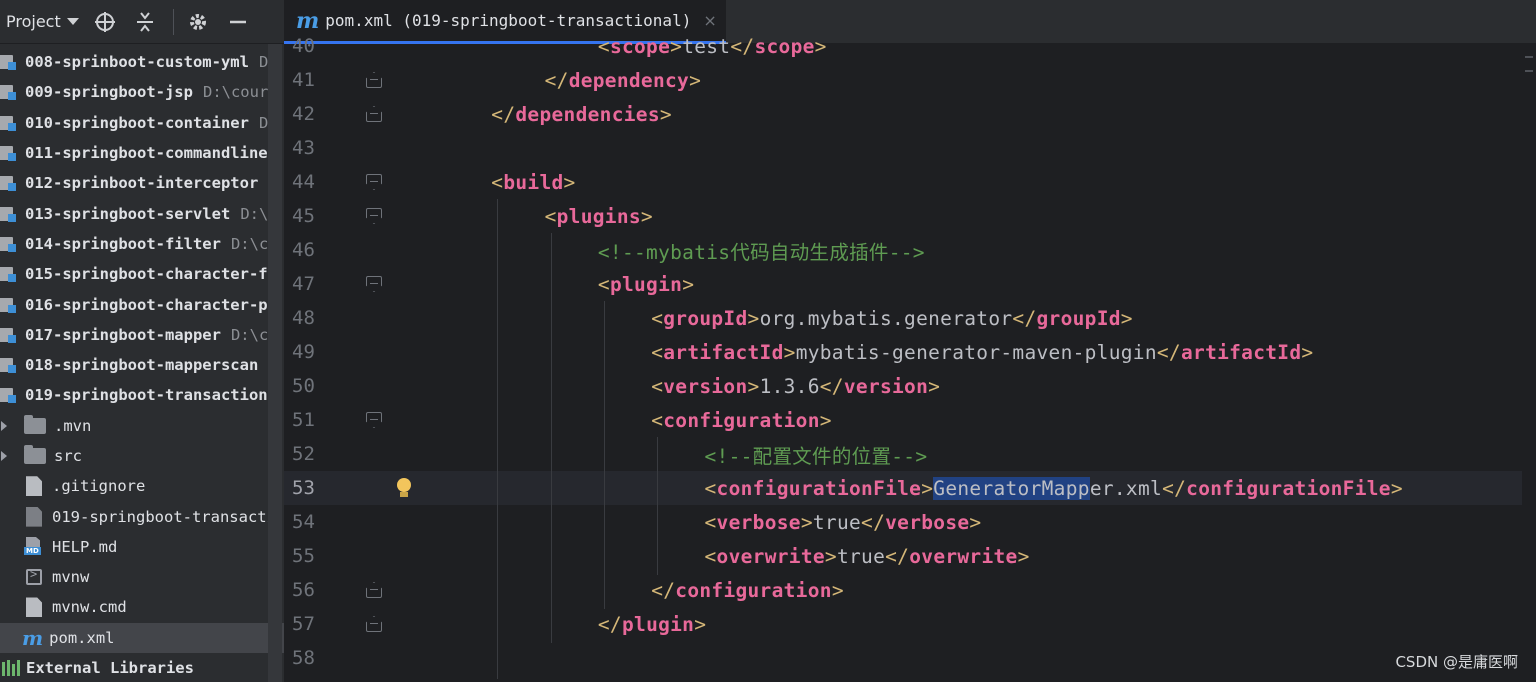  I want to click on tree-item: 017-springboot-mapper D:\c, so click(142, 335).